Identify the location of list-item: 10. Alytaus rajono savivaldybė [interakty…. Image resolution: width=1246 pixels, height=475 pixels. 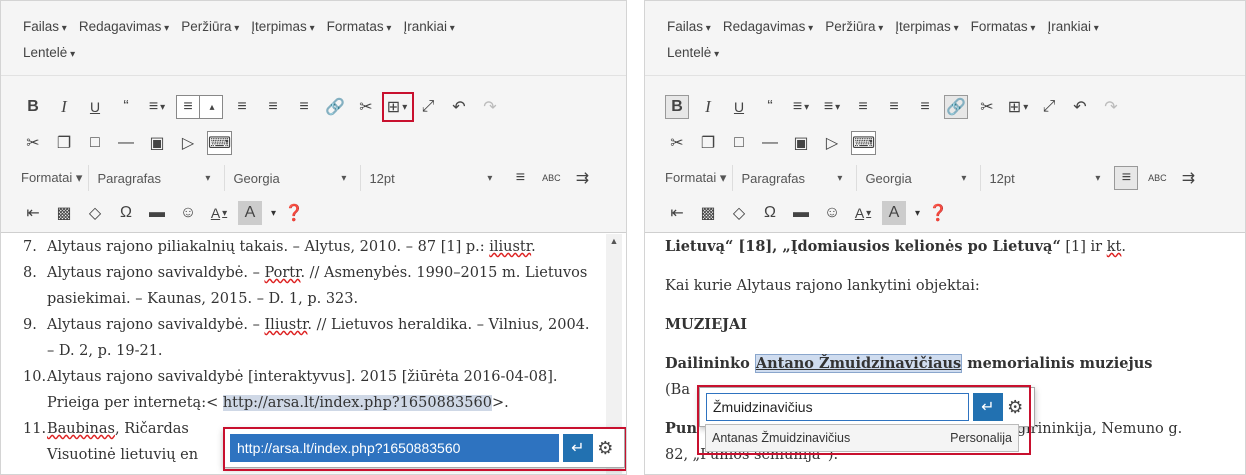
(309, 390).